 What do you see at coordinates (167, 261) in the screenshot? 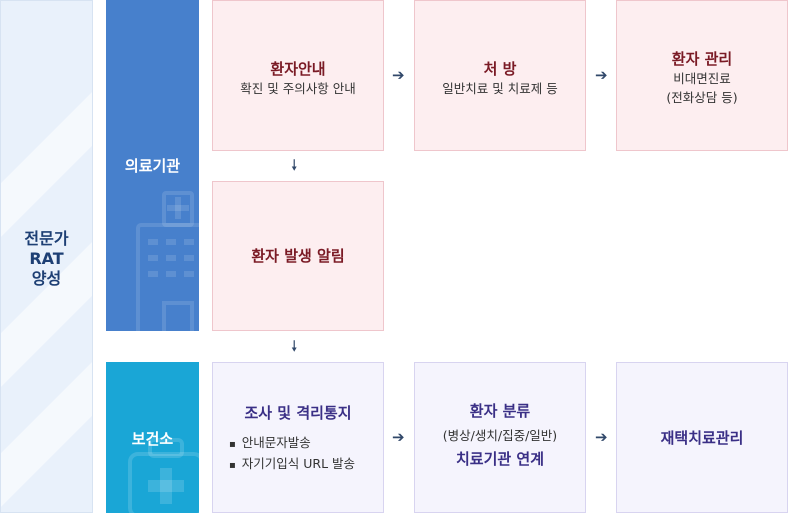
I see `hospital-building-icon` at bounding box center [167, 261].